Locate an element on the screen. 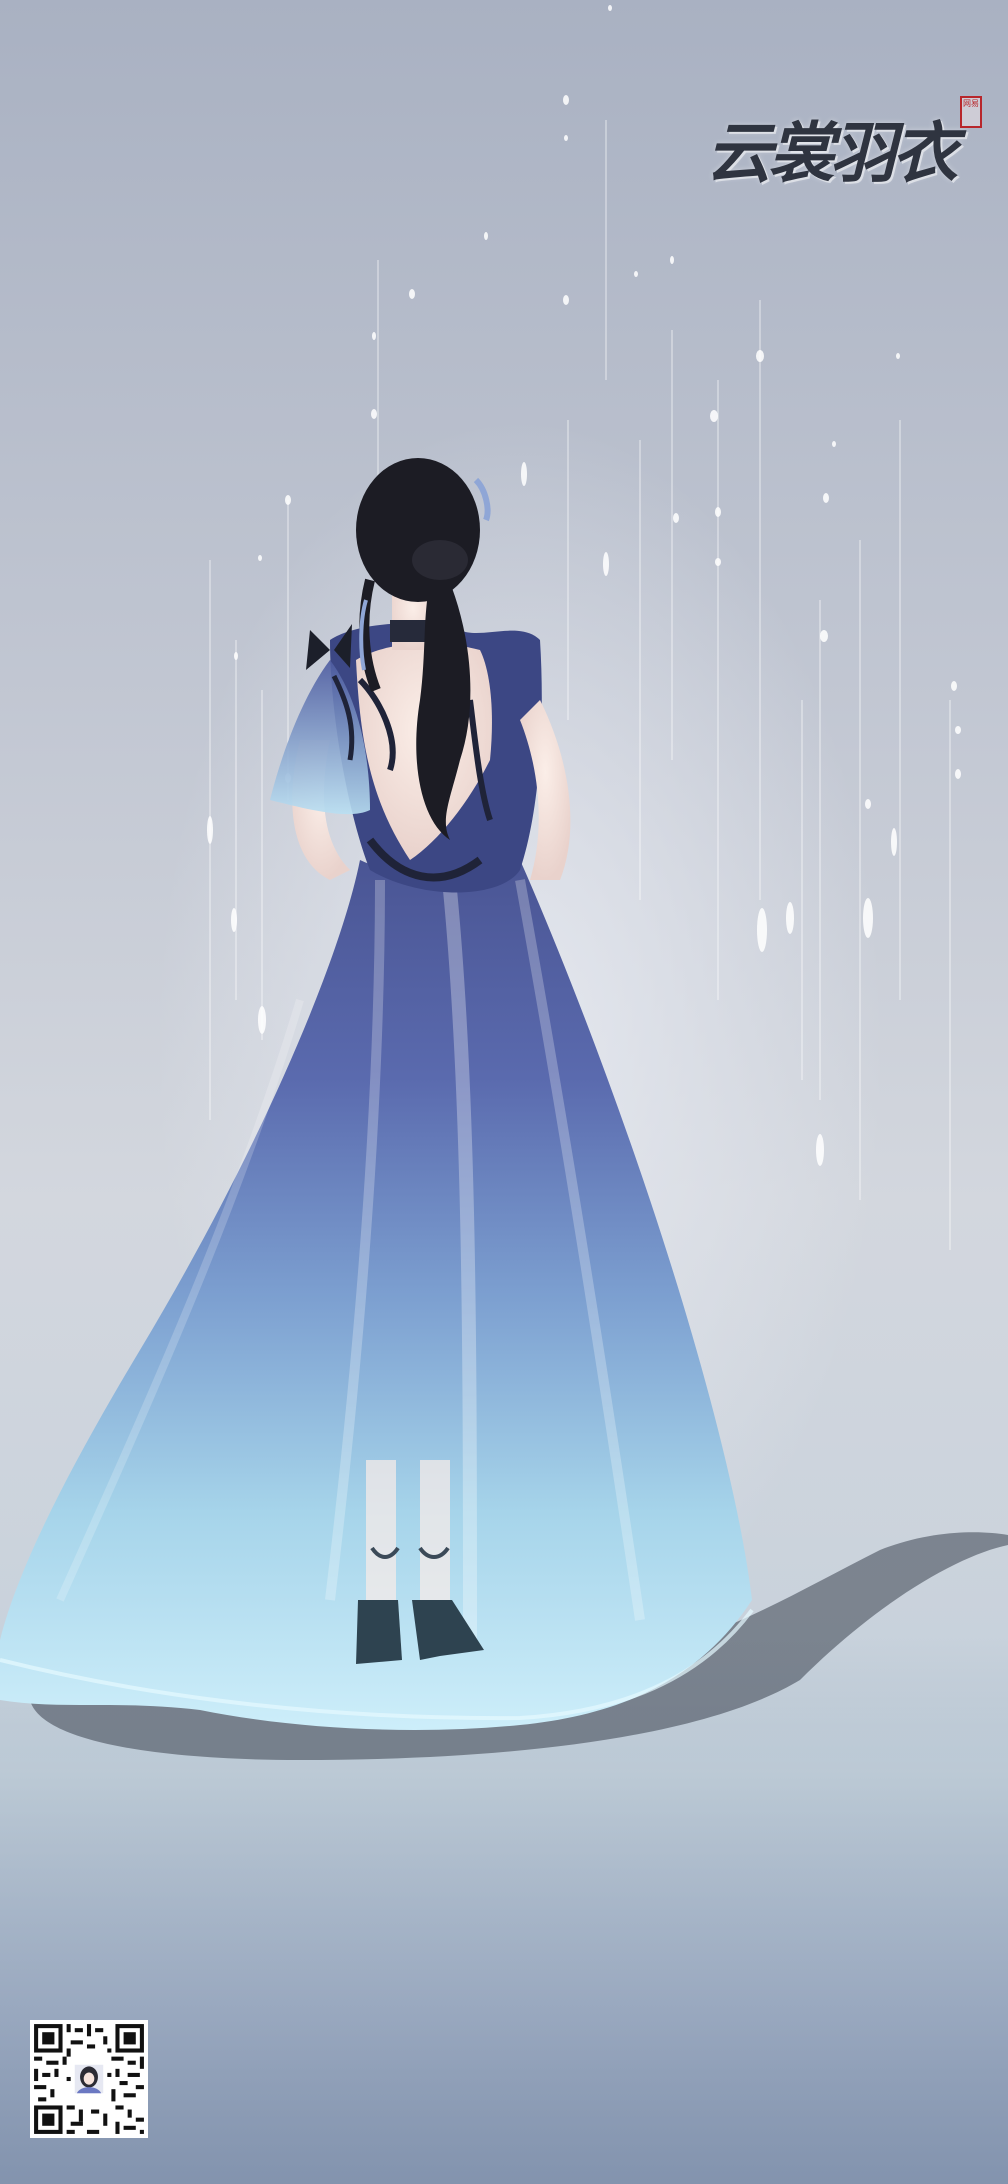  qr-code-icon is located at coordinates (89, 2079).